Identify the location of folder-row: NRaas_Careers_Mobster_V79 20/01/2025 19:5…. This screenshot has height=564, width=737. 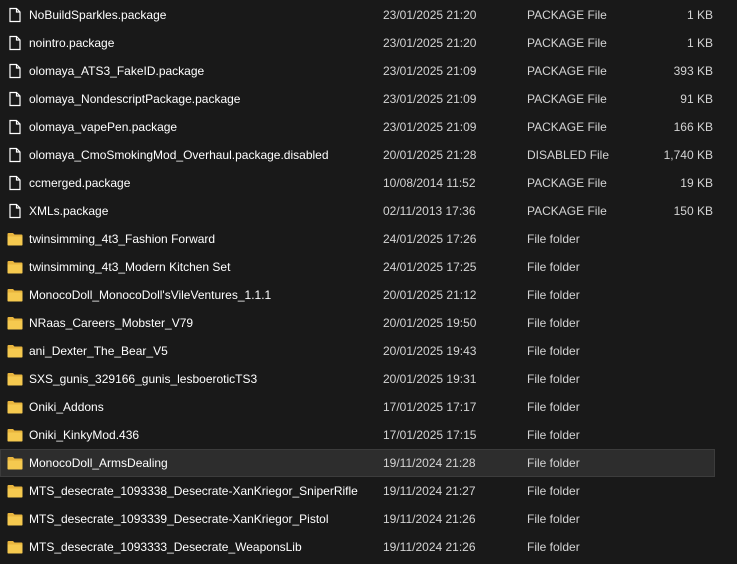
(368, 323).